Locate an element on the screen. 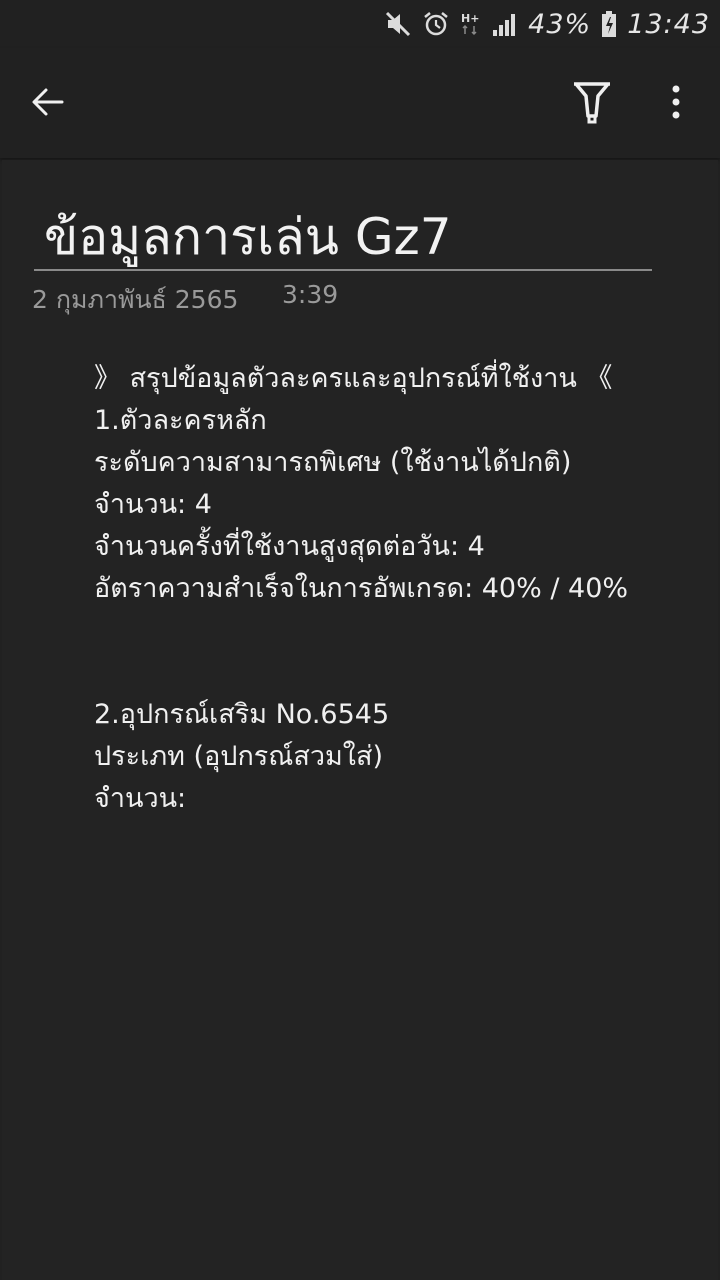 This screenshot has height=1280, width=720. more-options-button is located at coordinates (676, 104).